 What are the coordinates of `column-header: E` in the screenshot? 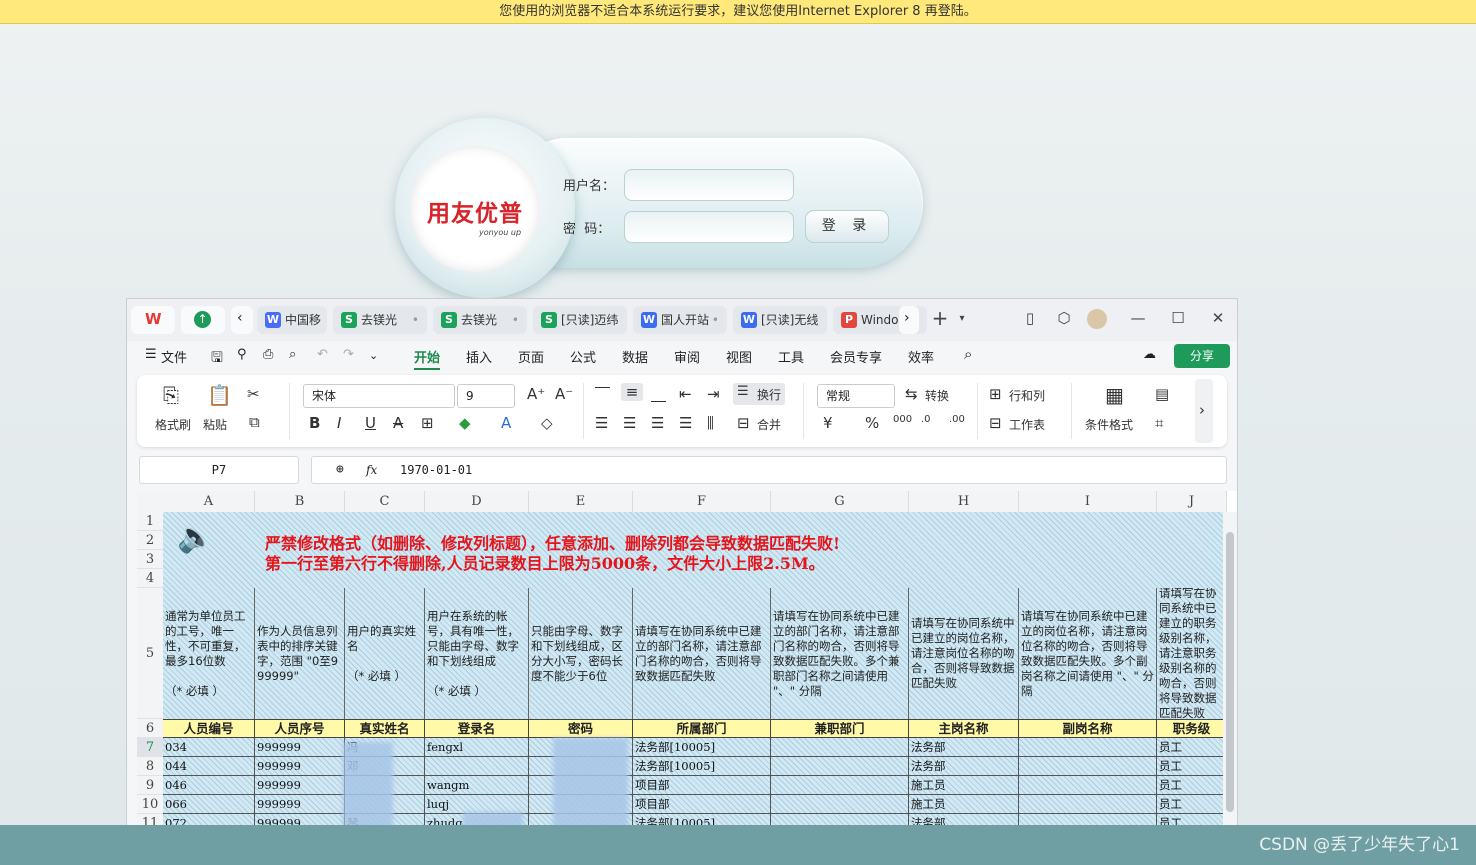 It's located at (581, 501).